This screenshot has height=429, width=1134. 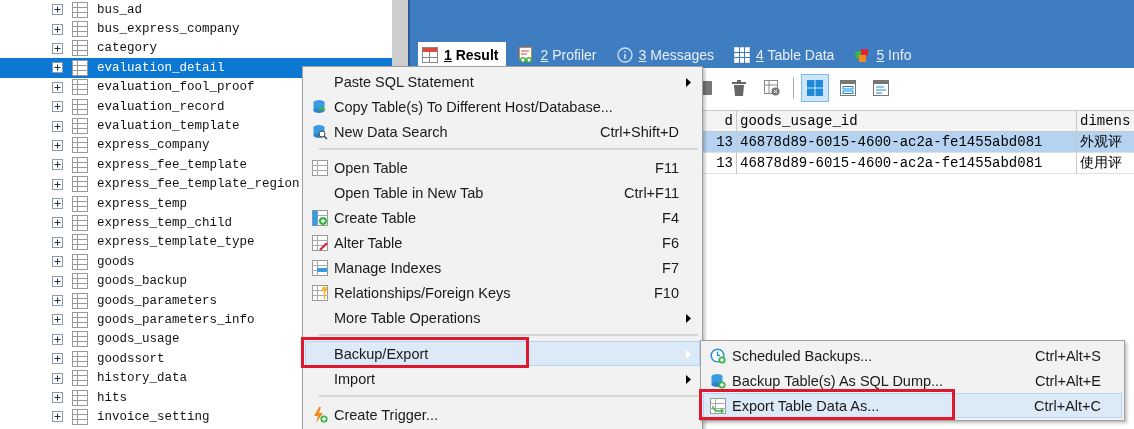 What do you see at coordinates (320, 242) in the screenshot?
I see `table-edit-icon` at bounding box center [320, 242].